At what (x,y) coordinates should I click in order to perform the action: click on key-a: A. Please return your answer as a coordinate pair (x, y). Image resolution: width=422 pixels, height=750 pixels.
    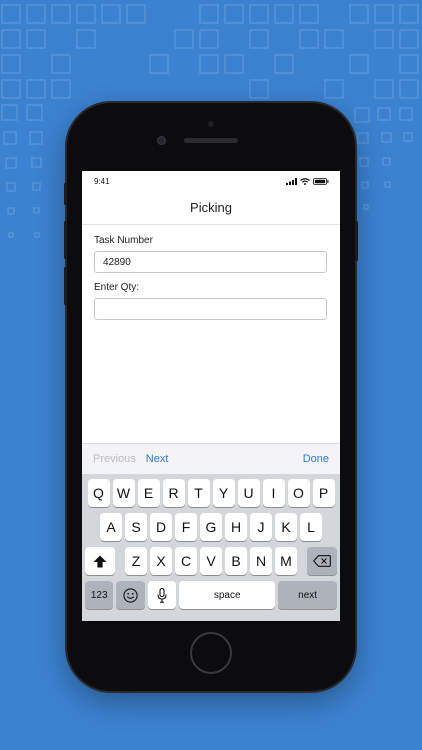
    Looking at the image, I should click on (111, 527).